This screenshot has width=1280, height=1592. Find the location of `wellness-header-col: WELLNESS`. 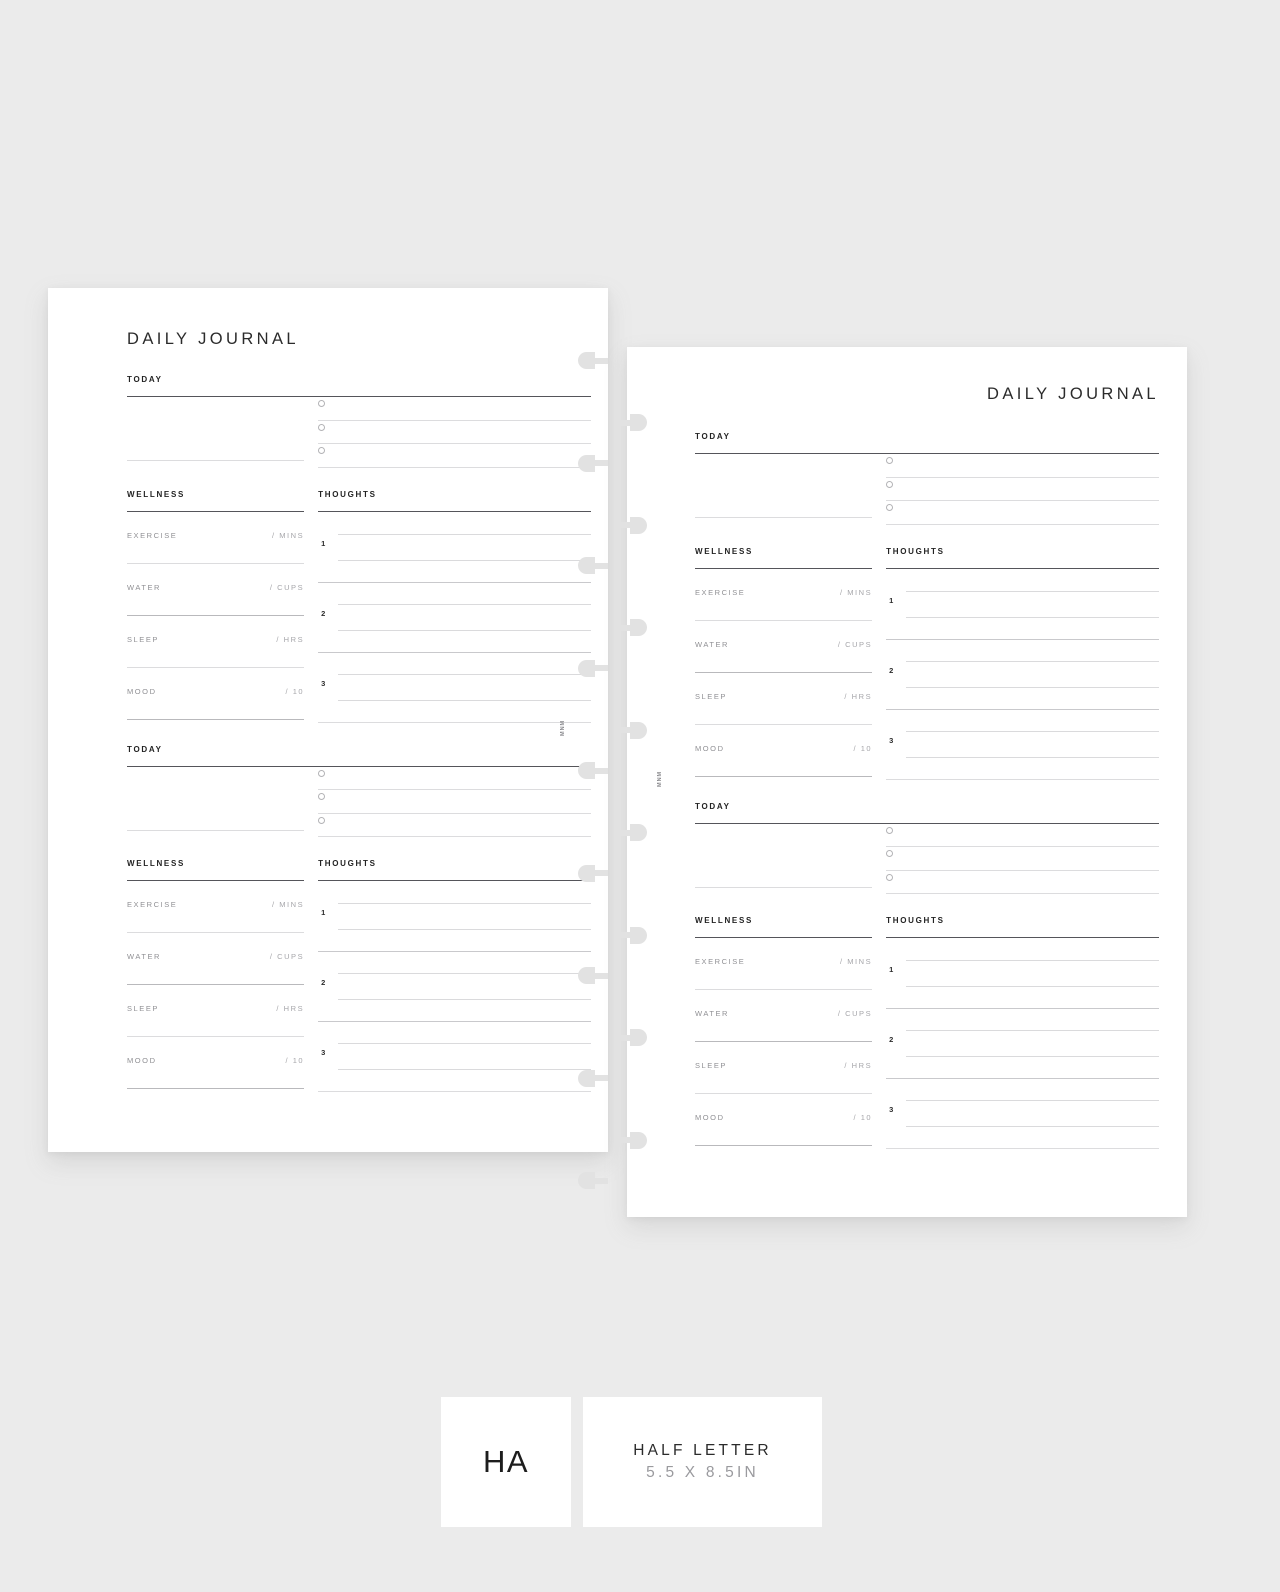

wellness-header-col: WELLNESS is located at coordinates (790, 551).